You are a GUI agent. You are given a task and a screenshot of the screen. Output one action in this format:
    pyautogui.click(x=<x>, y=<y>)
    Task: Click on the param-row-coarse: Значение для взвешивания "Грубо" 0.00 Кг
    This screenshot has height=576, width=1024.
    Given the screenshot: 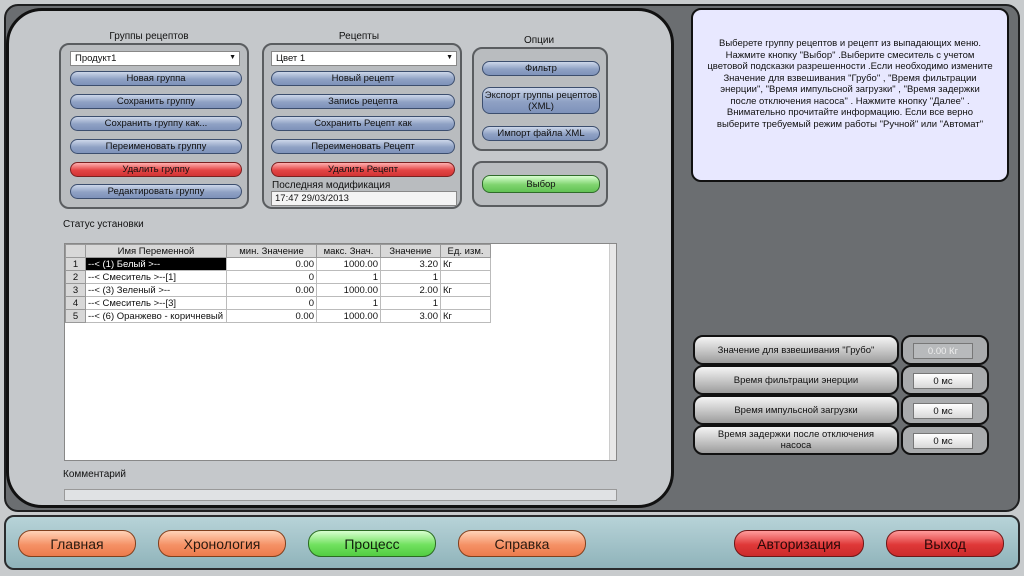 What is the action you would take?
    pyautogui.click(x=842, y=350)
    